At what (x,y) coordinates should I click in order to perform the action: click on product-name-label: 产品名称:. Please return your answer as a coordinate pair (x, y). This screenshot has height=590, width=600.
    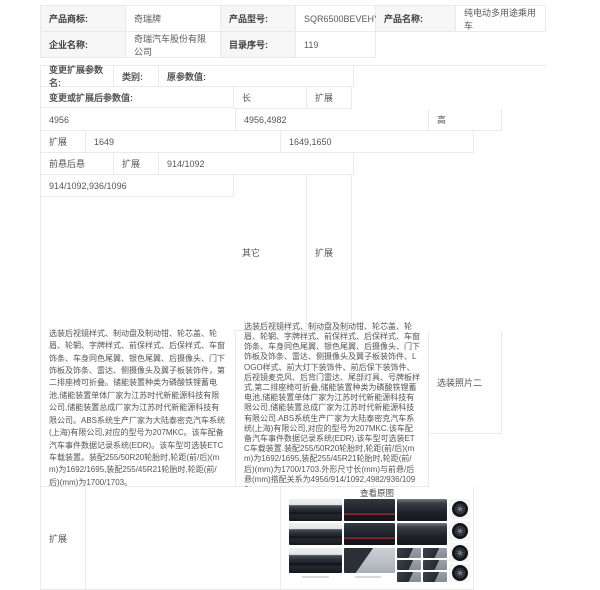
    Looking at the image, I should click on (416, 19).